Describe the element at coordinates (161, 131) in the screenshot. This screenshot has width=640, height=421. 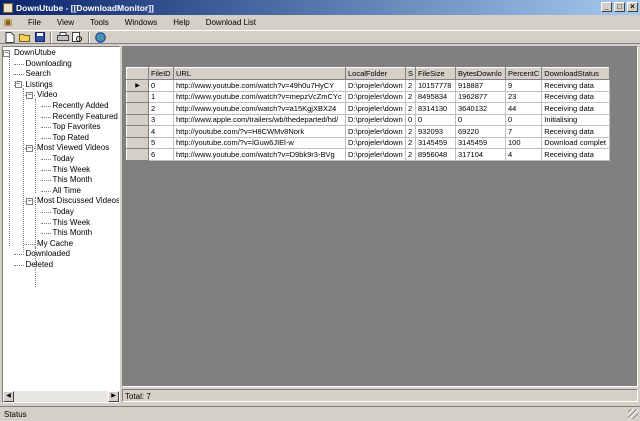
I see `col-fileid-cell: 4` at that location.